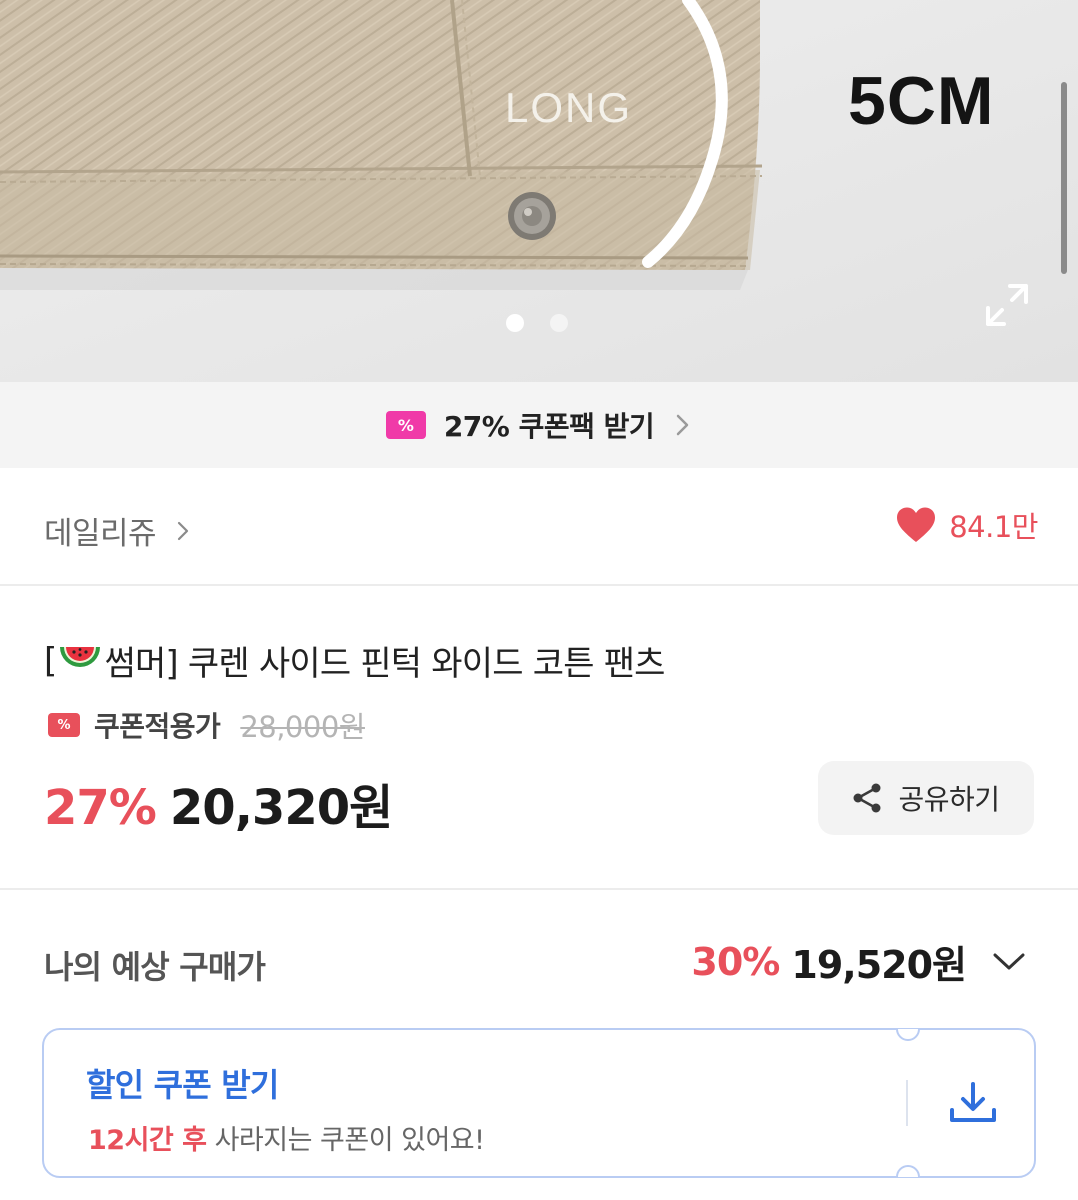 This screenshot has height=1200, width=1078. Describe the element at coordinates (1007, 305) in the screenshot. I see `expand-icon` at that location.